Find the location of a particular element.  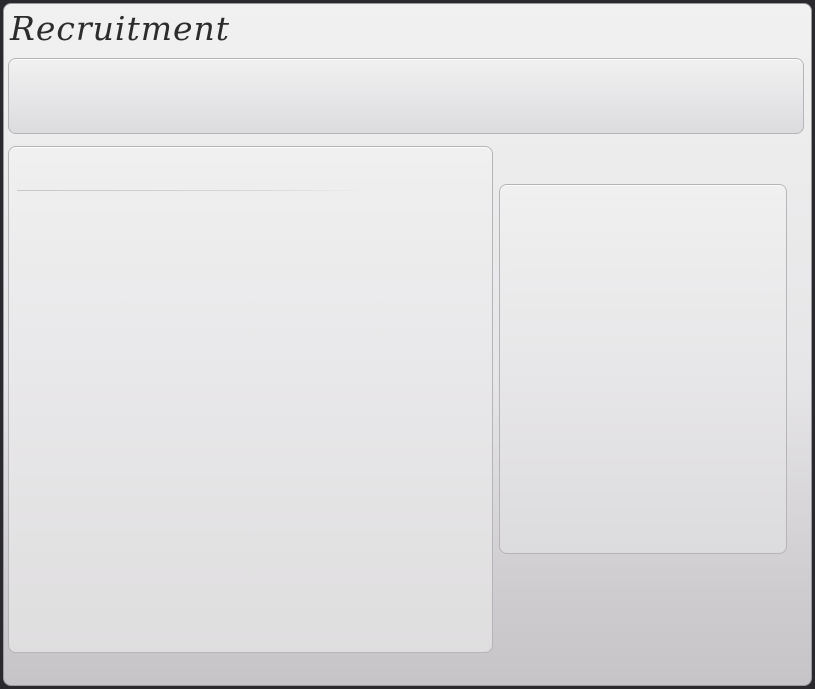

content-divider is located at coordinates (192, 190).